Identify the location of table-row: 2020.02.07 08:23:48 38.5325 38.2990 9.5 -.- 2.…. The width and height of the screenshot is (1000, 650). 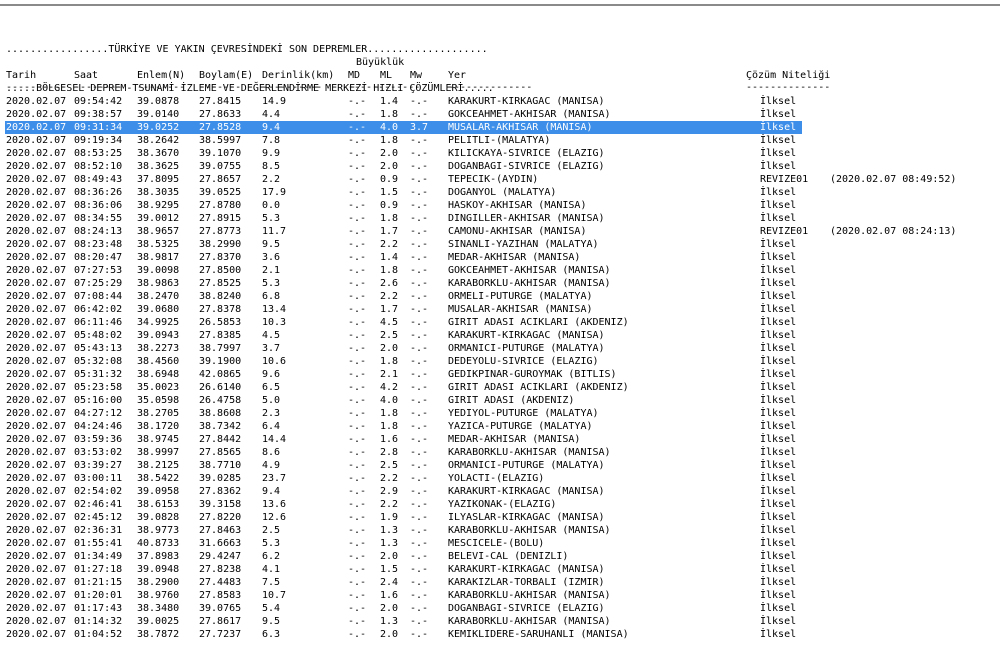
(500, 244).